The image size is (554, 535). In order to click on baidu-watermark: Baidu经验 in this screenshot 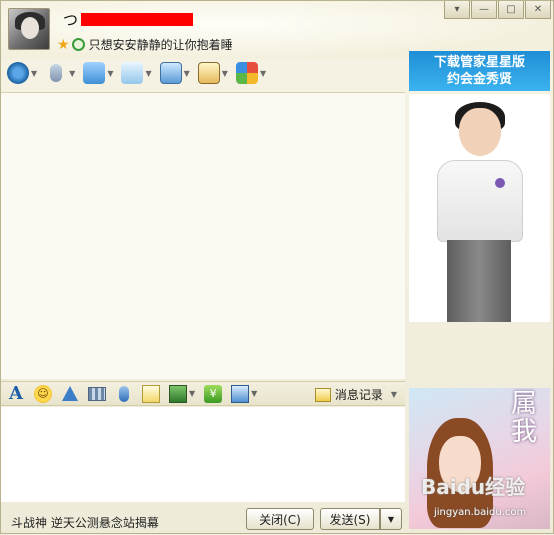, I will do `click(473, 487)`.